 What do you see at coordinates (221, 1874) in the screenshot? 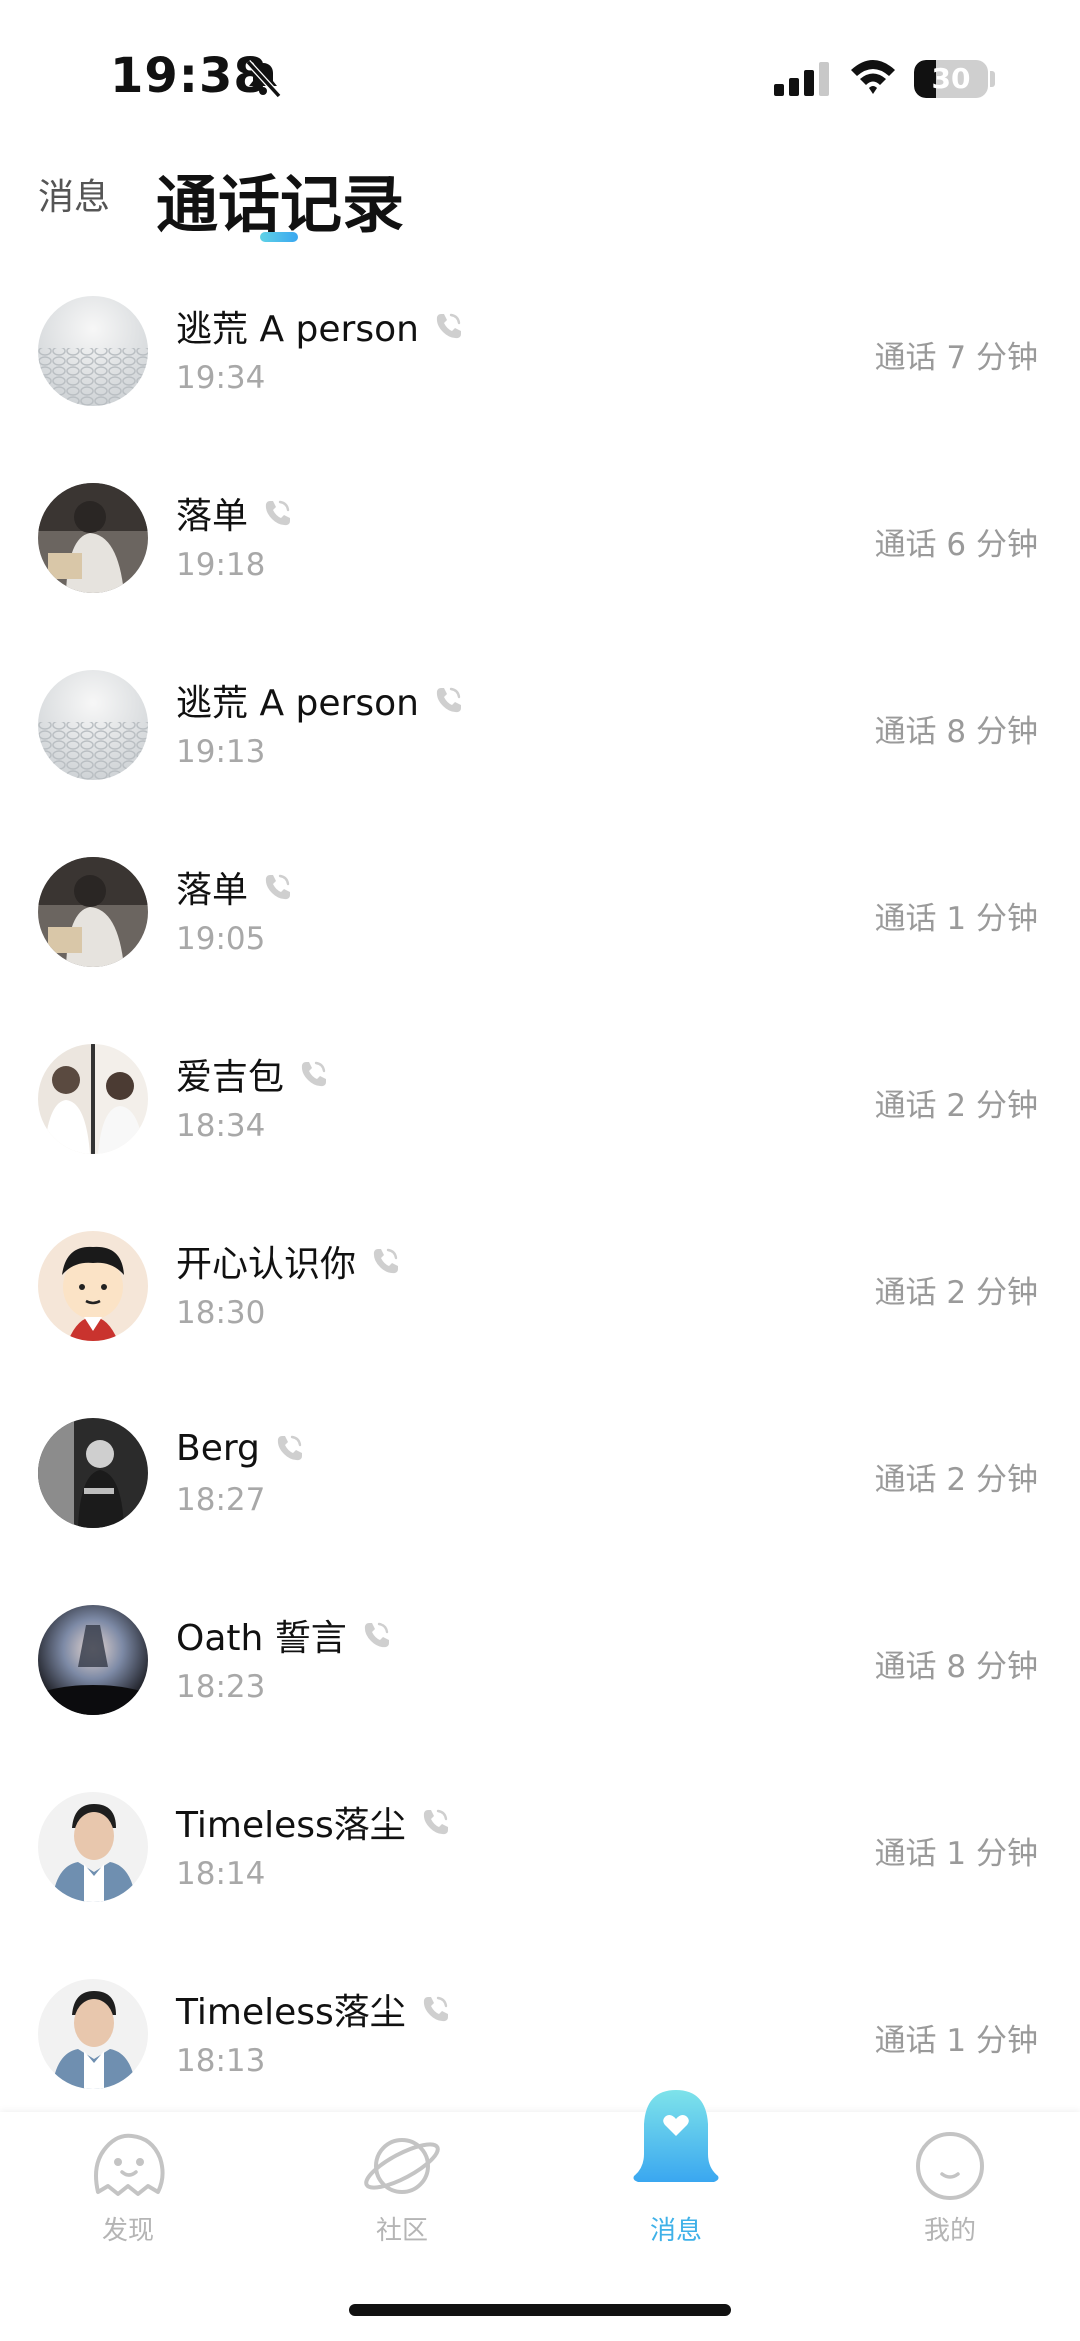
I see `call-time: 18:14` at bounding box center [221, 1874].